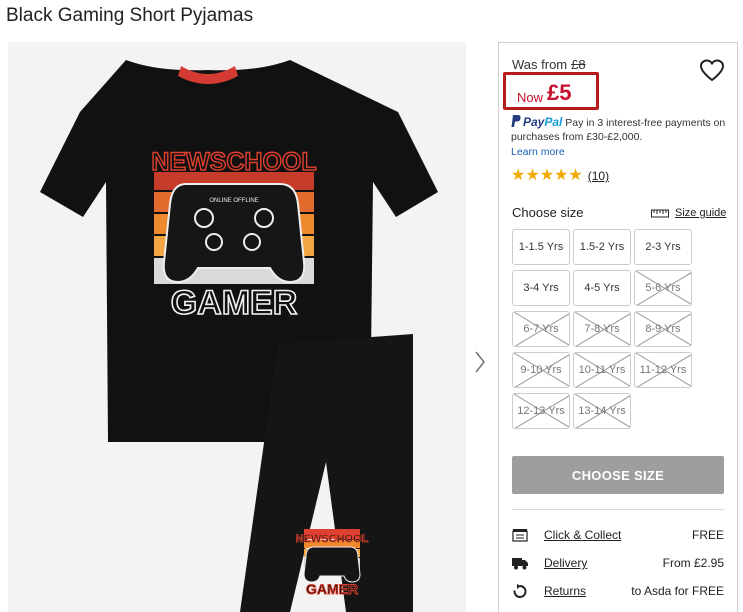  Describe the element at coordinates (130, 15) in the screenshot. I see `page-title: Black Gaming Short Pyjamas` at that location.